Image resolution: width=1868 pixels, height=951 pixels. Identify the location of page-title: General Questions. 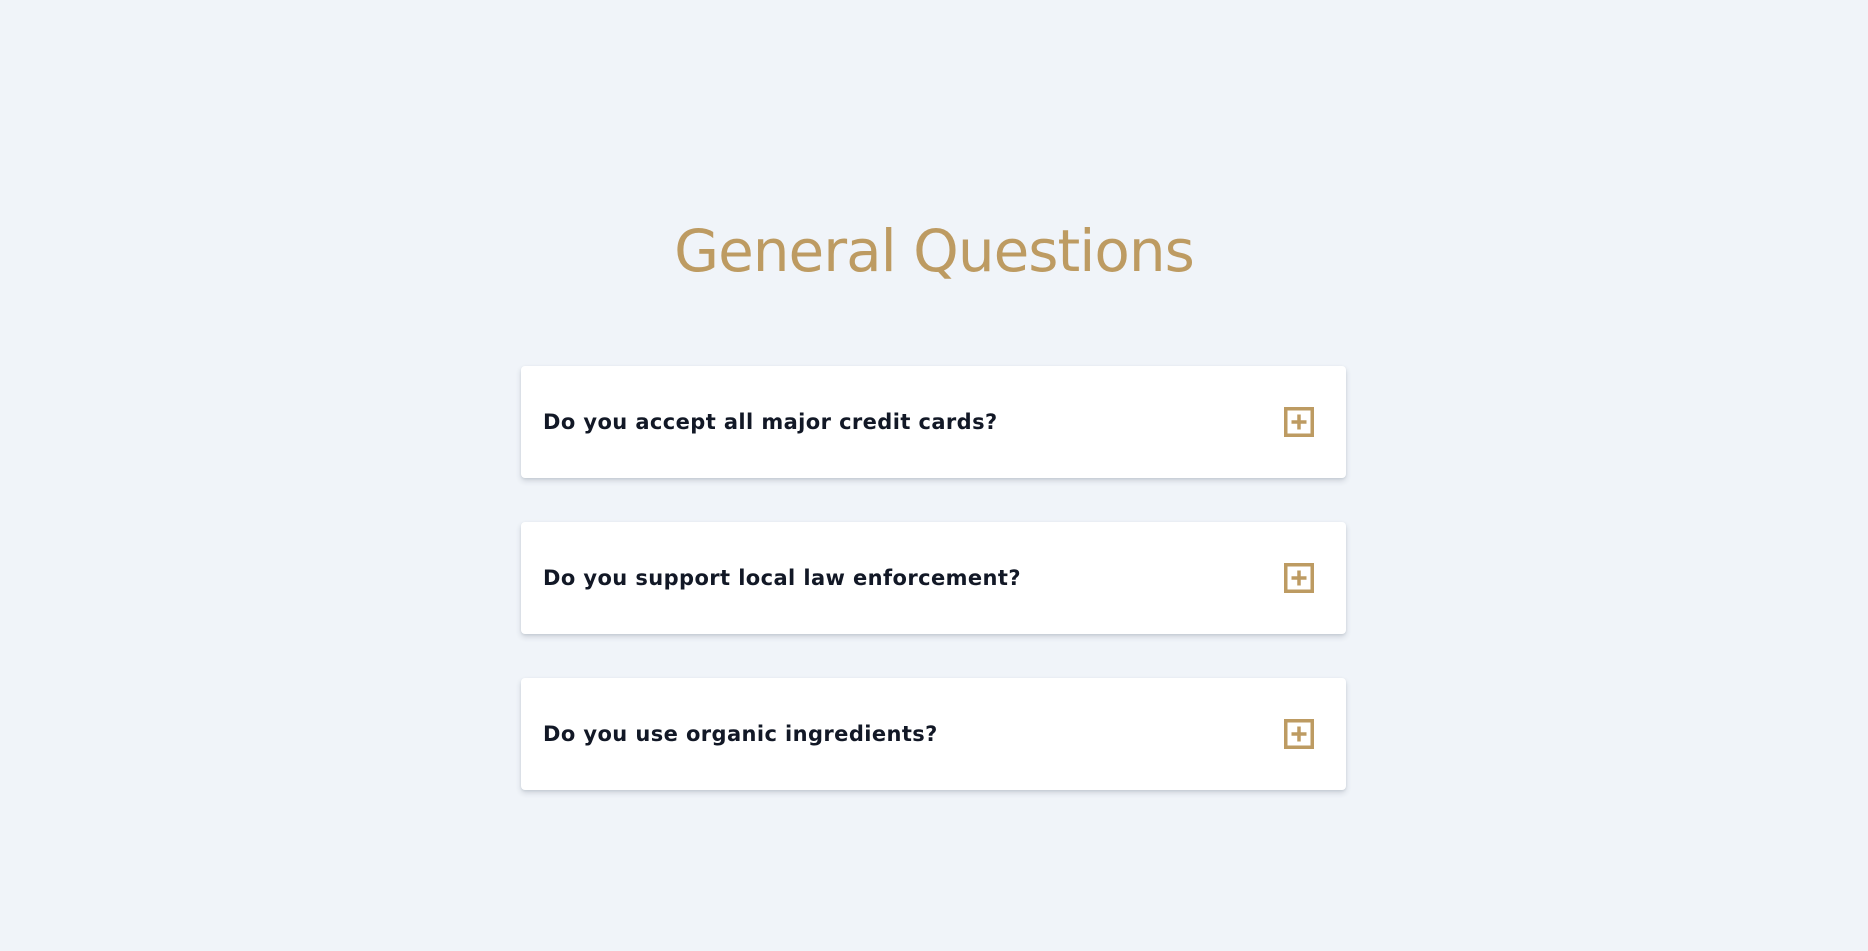
(934, 251).